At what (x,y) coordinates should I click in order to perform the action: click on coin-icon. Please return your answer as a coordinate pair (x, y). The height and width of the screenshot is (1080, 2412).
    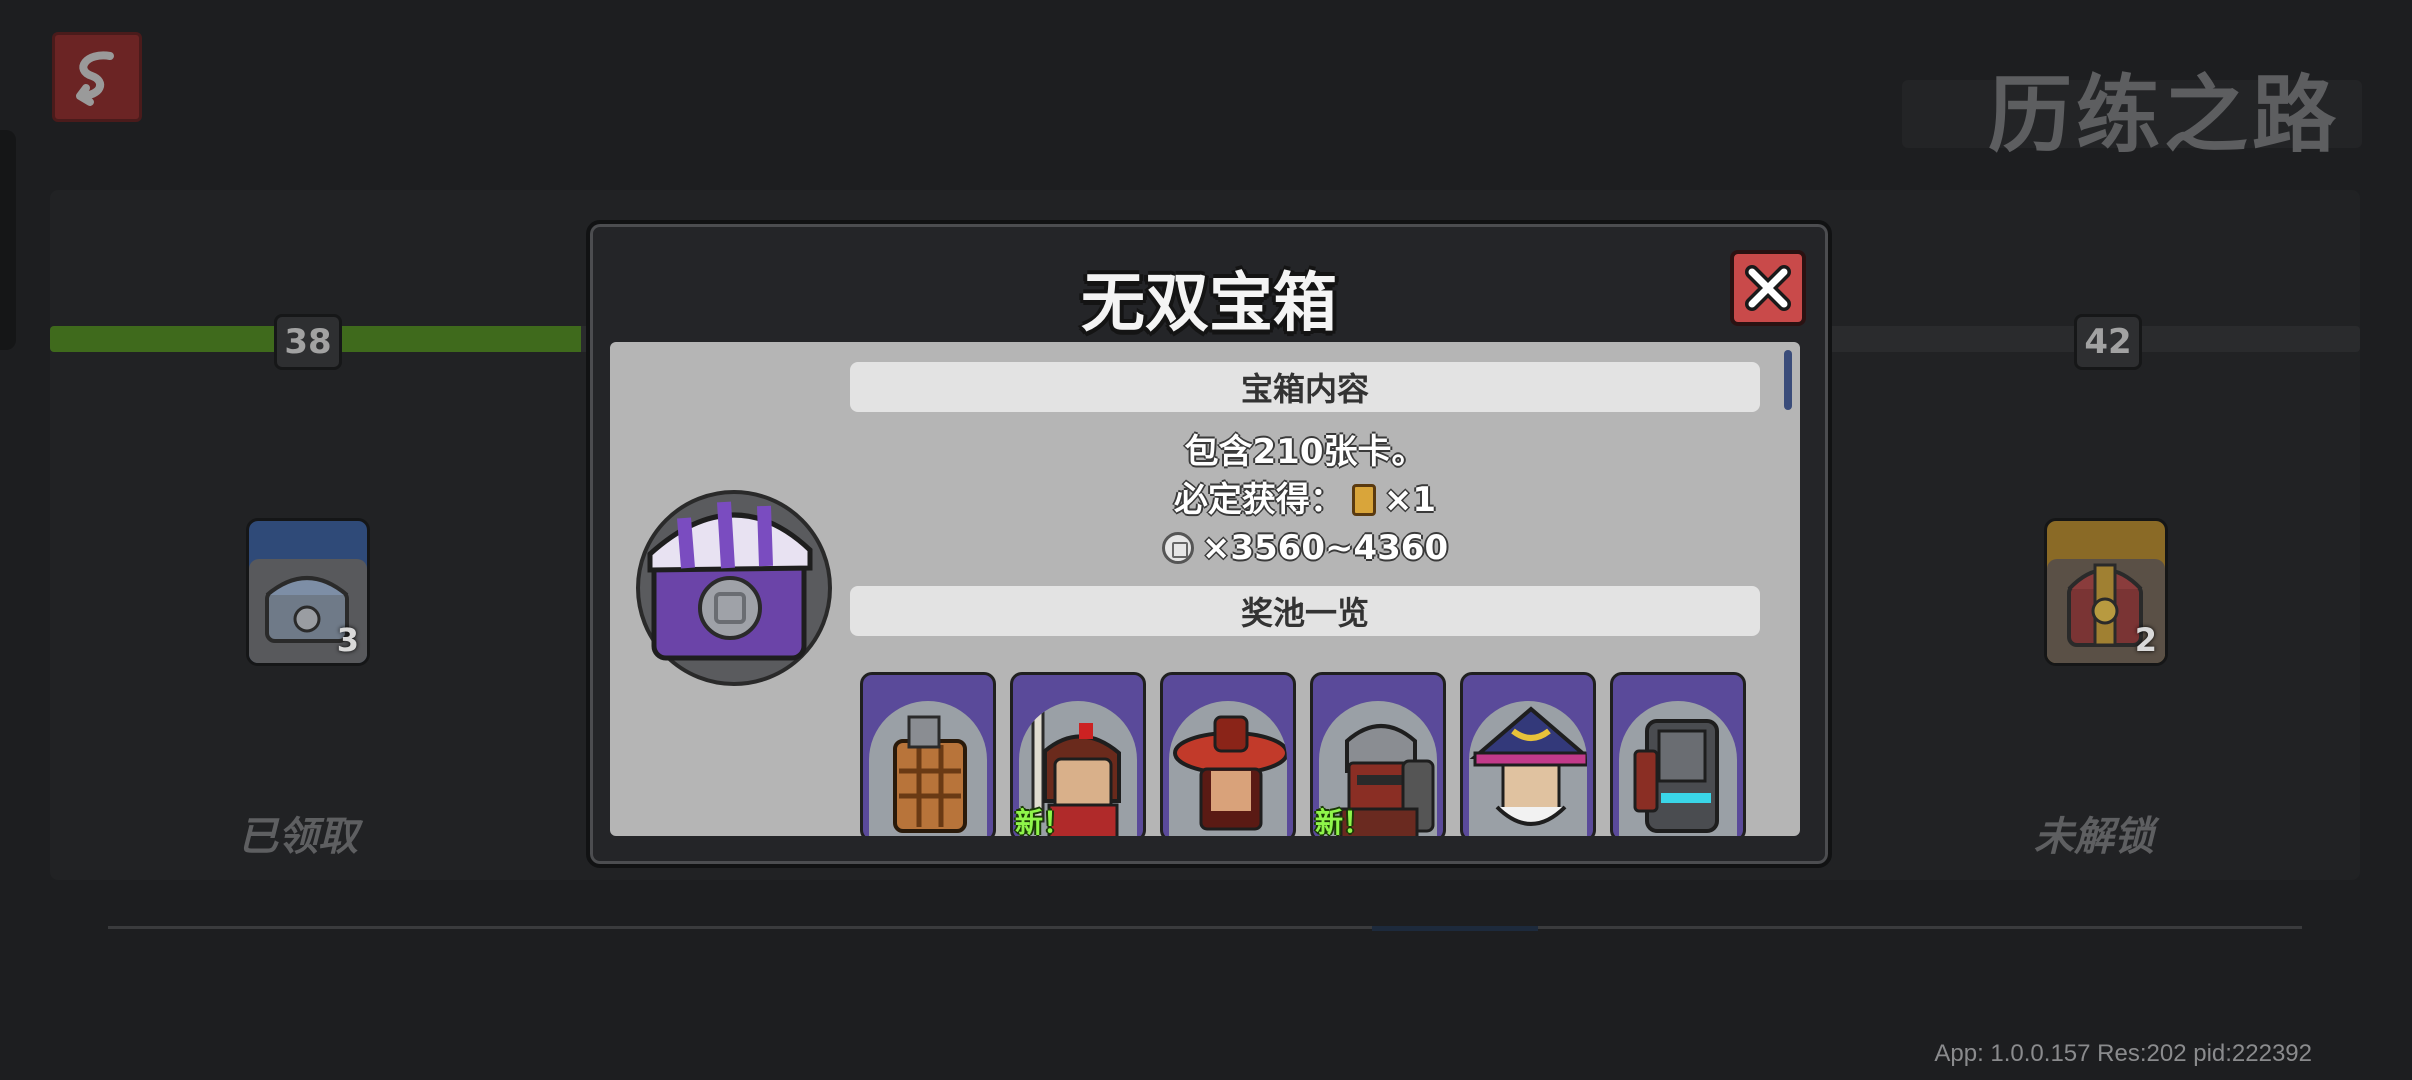
    Looking at the image, I should click on (1177, 548).